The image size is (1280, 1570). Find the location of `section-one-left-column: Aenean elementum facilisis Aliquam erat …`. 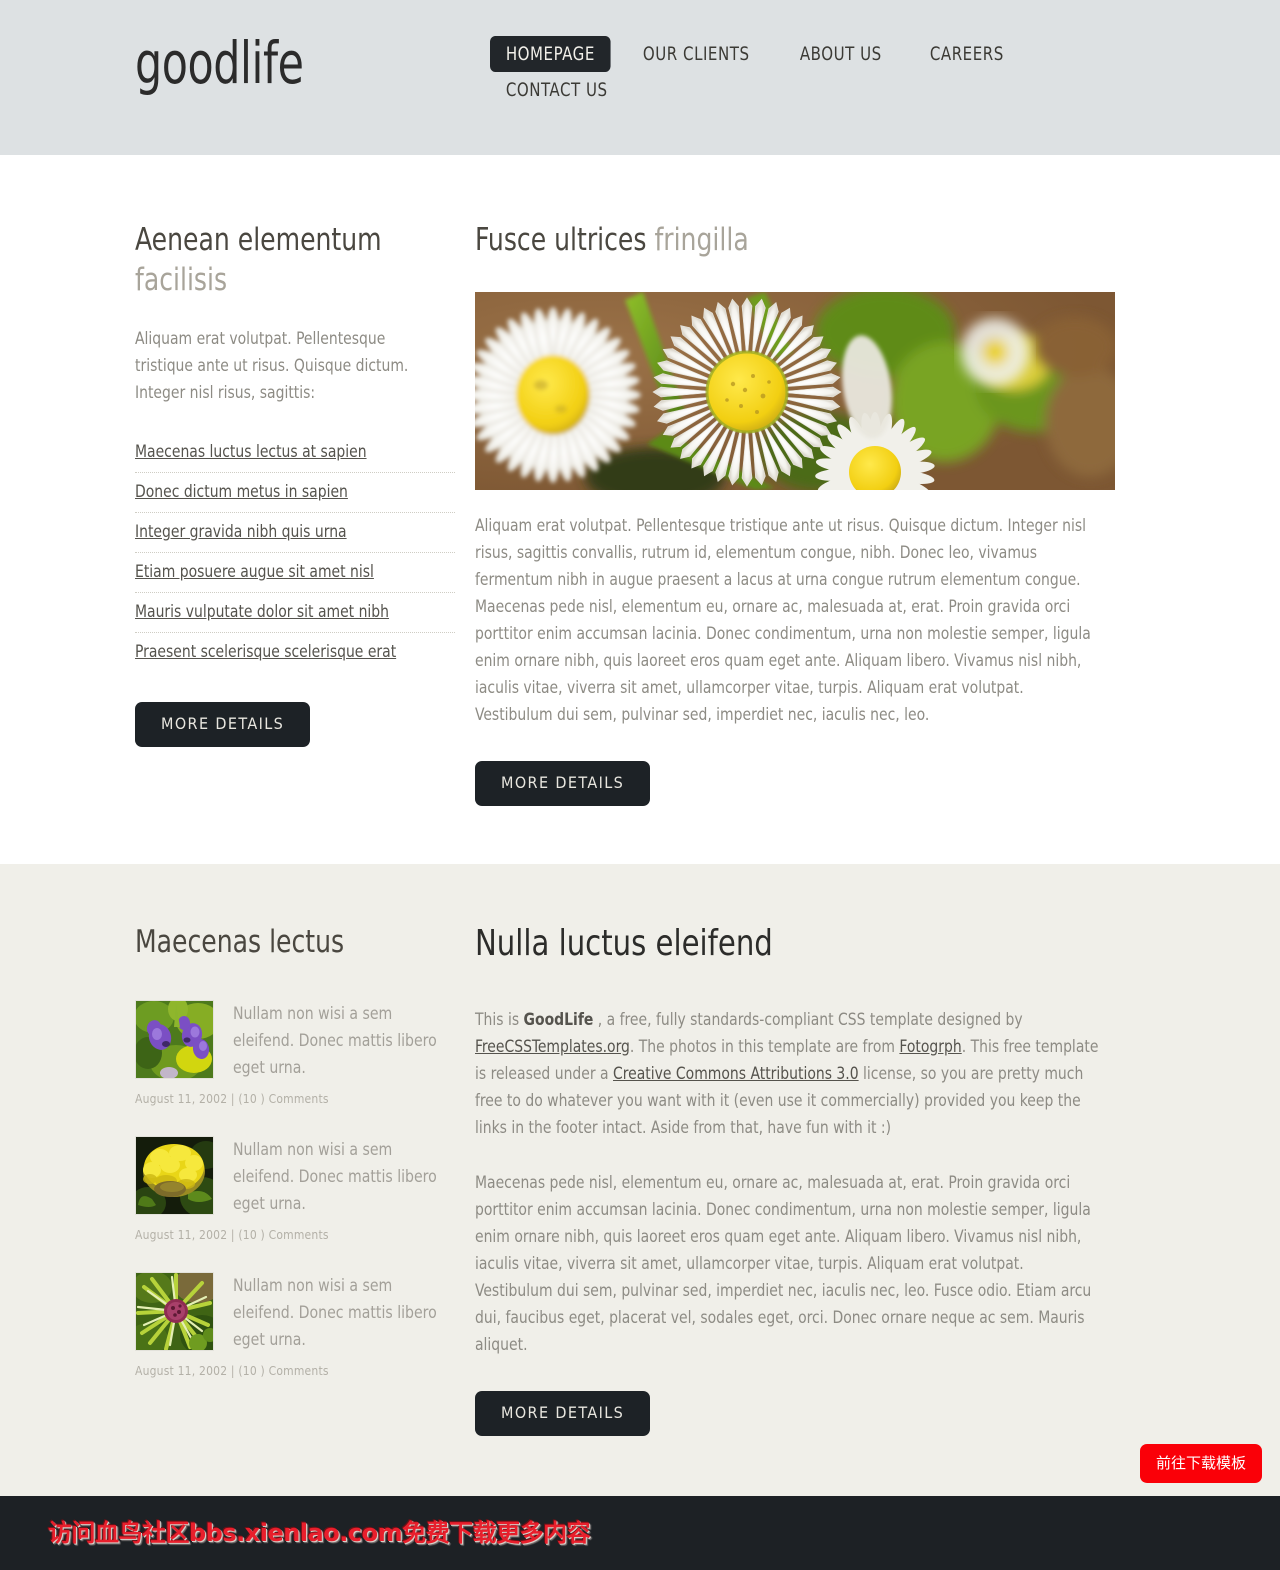

section-one-left-column: Aenean elementum facilisis Aliquam erat … is located at coordinates (305, 513).